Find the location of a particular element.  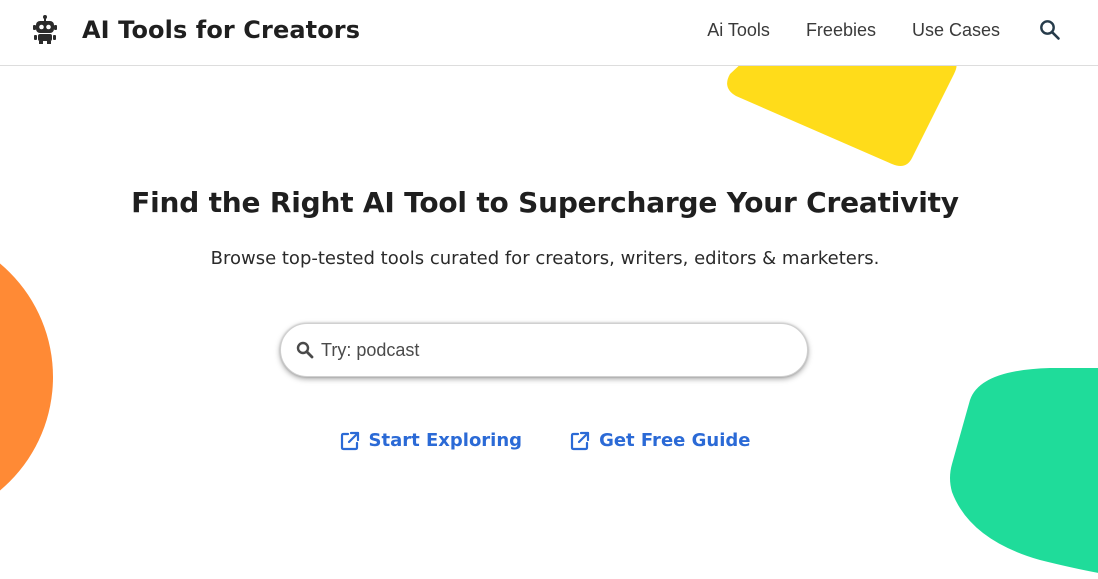

get-free-guide-label: Get Free Guide is located at coordinates (675, 440).